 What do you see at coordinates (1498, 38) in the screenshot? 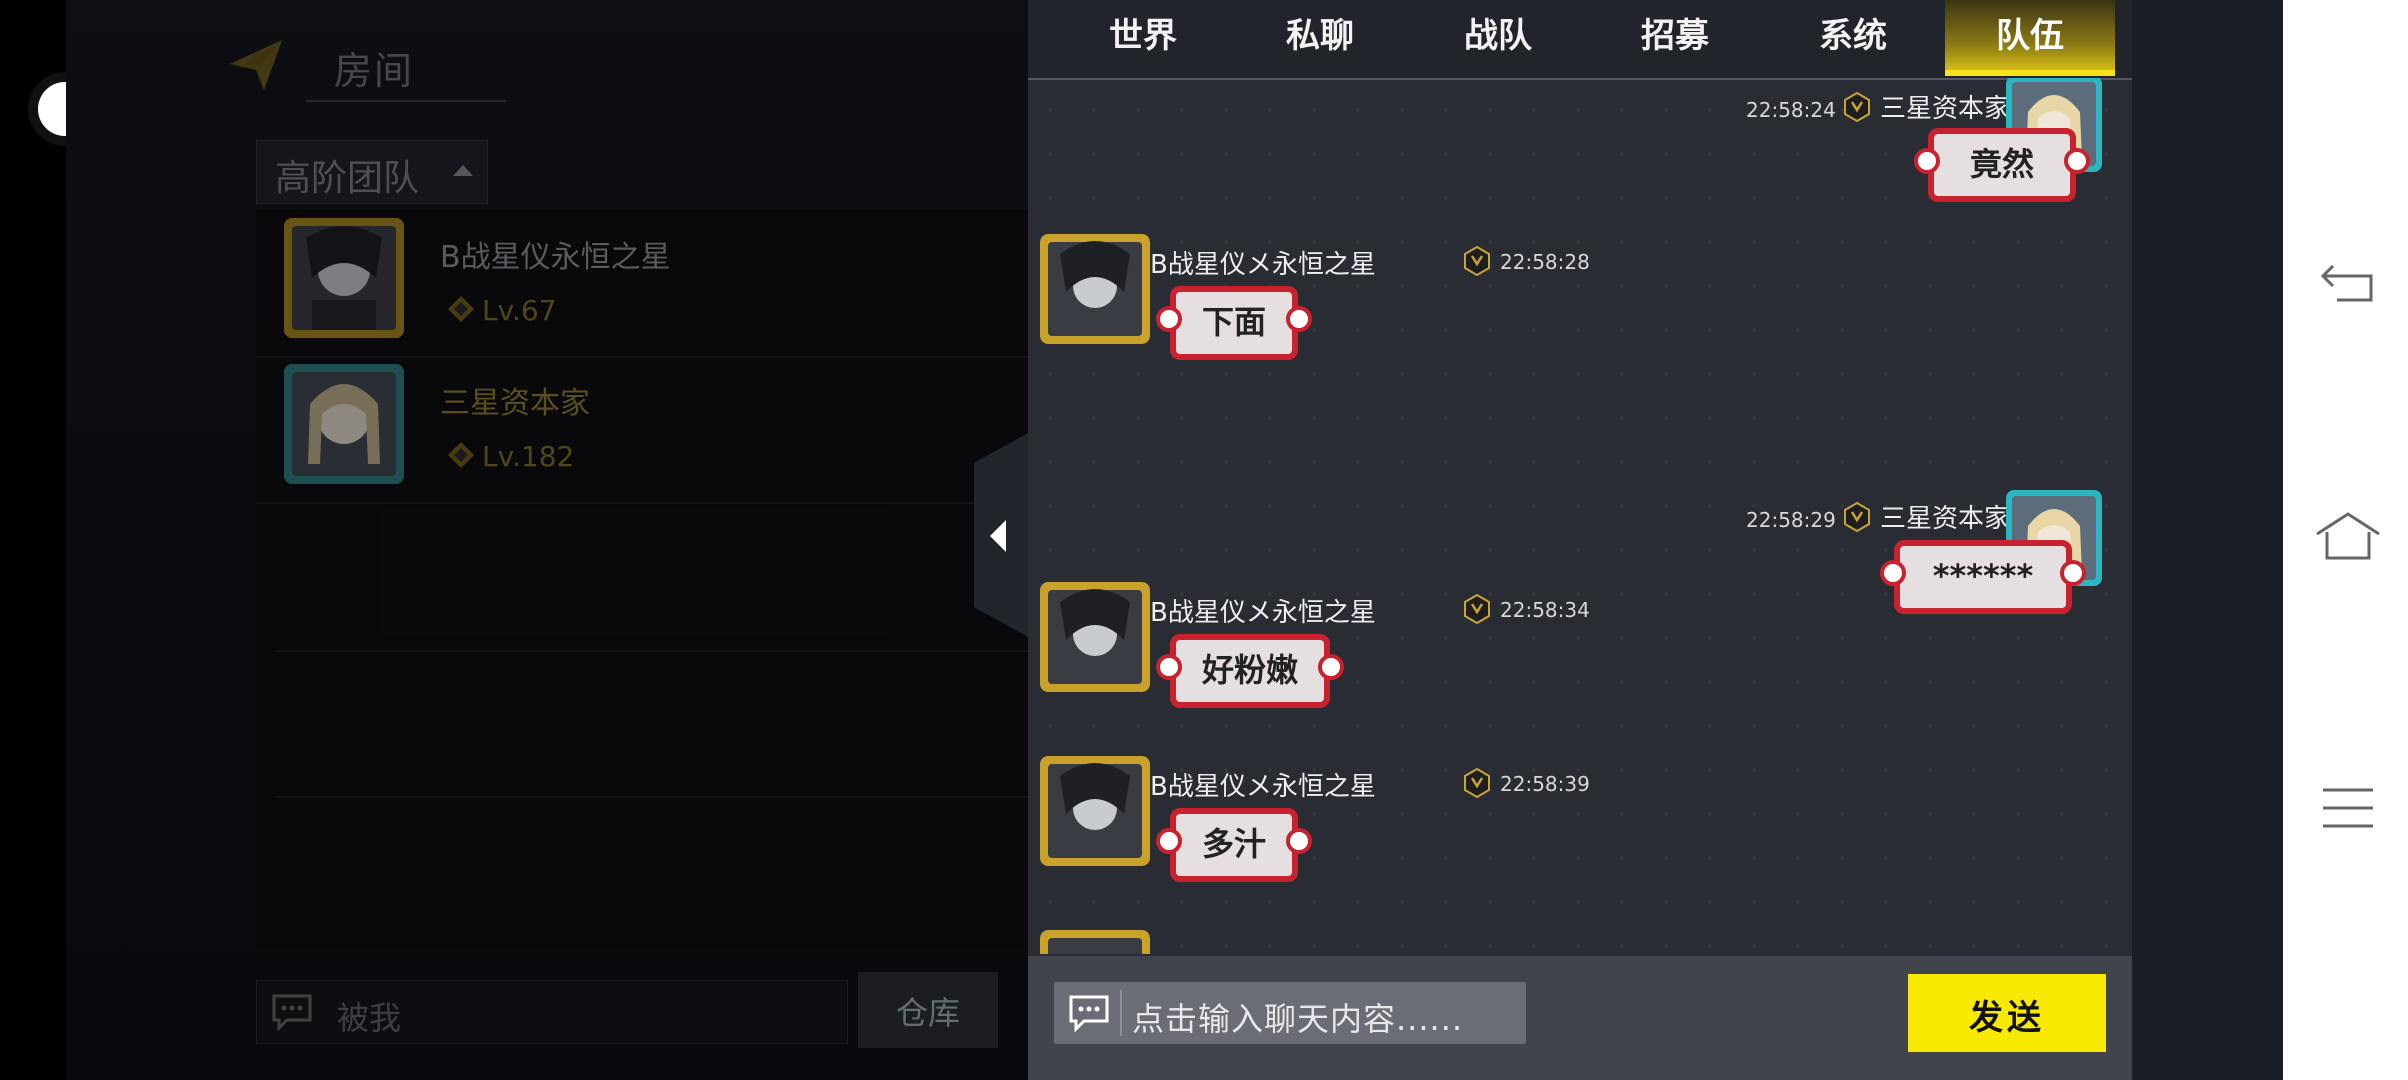
I see `tab-clan: 战队` at bounding box center [1498, 38].